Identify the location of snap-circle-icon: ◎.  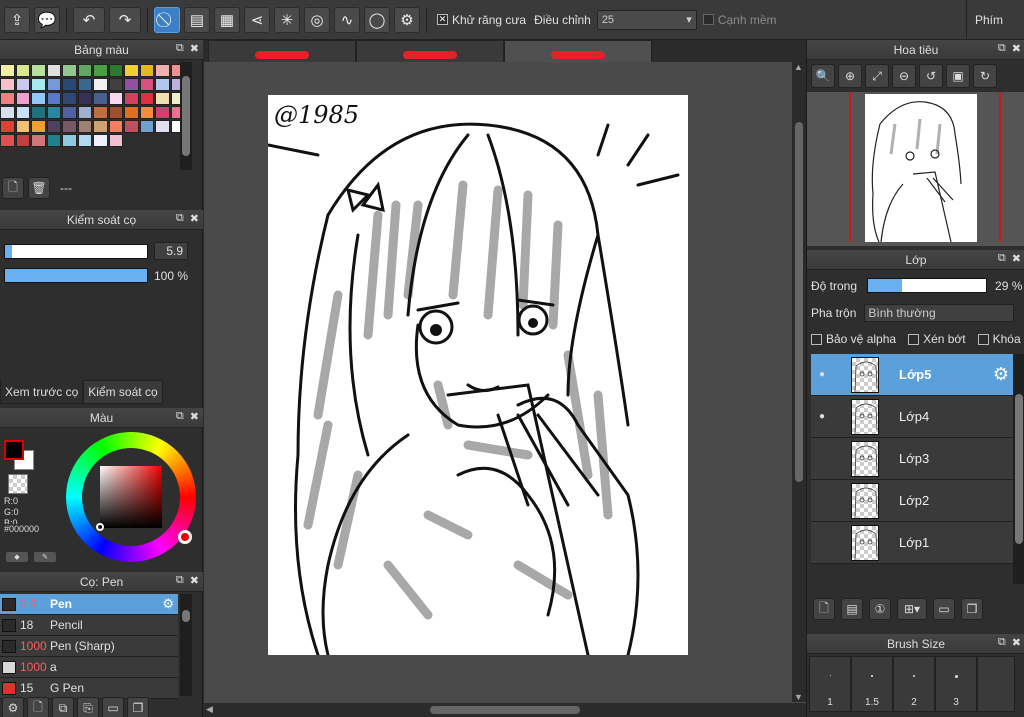
(317, 19).